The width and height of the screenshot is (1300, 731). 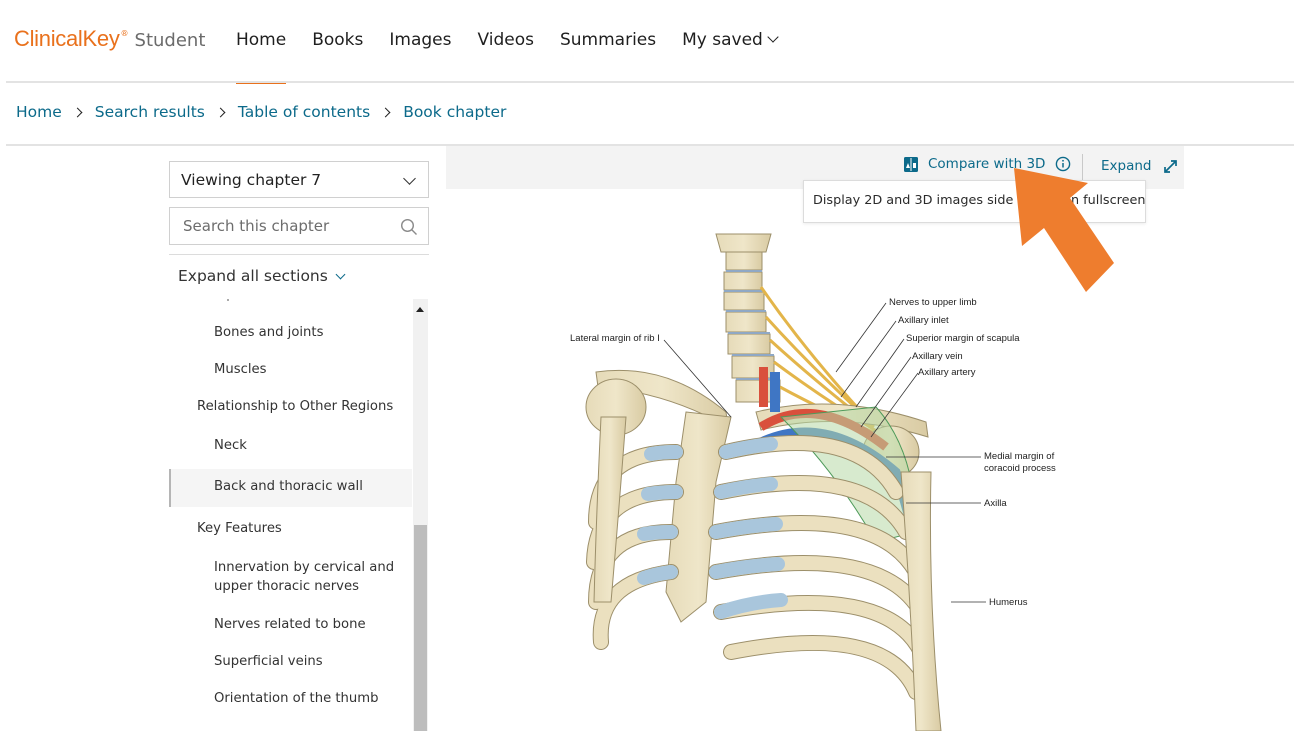 I want to click on chapter-search-input, so click(x=288, y=226).